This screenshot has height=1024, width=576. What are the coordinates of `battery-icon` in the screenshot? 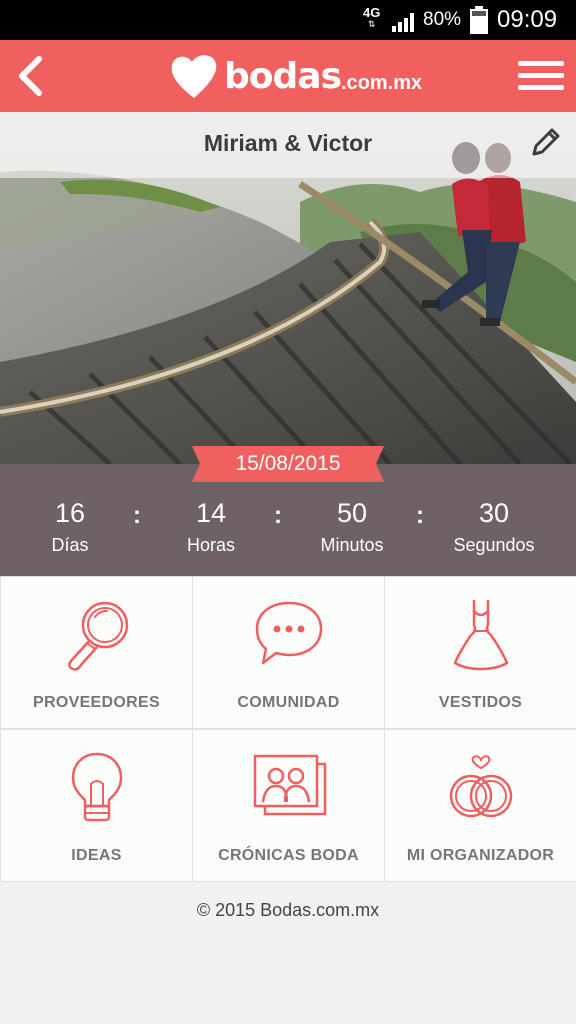 It's located at (479, 20).